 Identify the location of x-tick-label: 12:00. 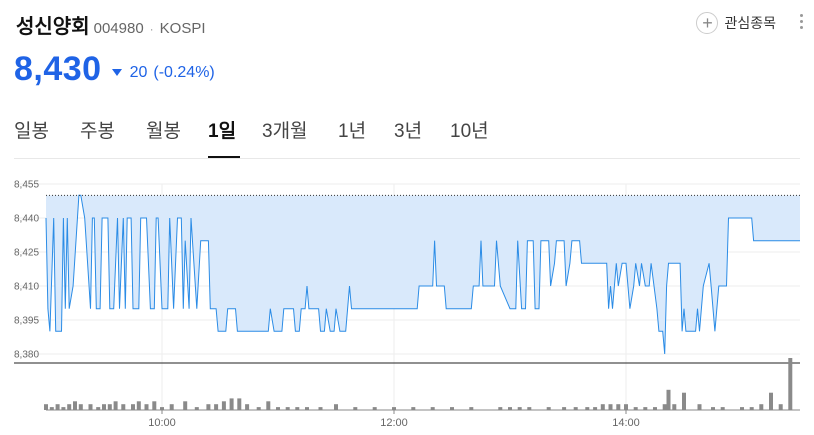
(394, 423).